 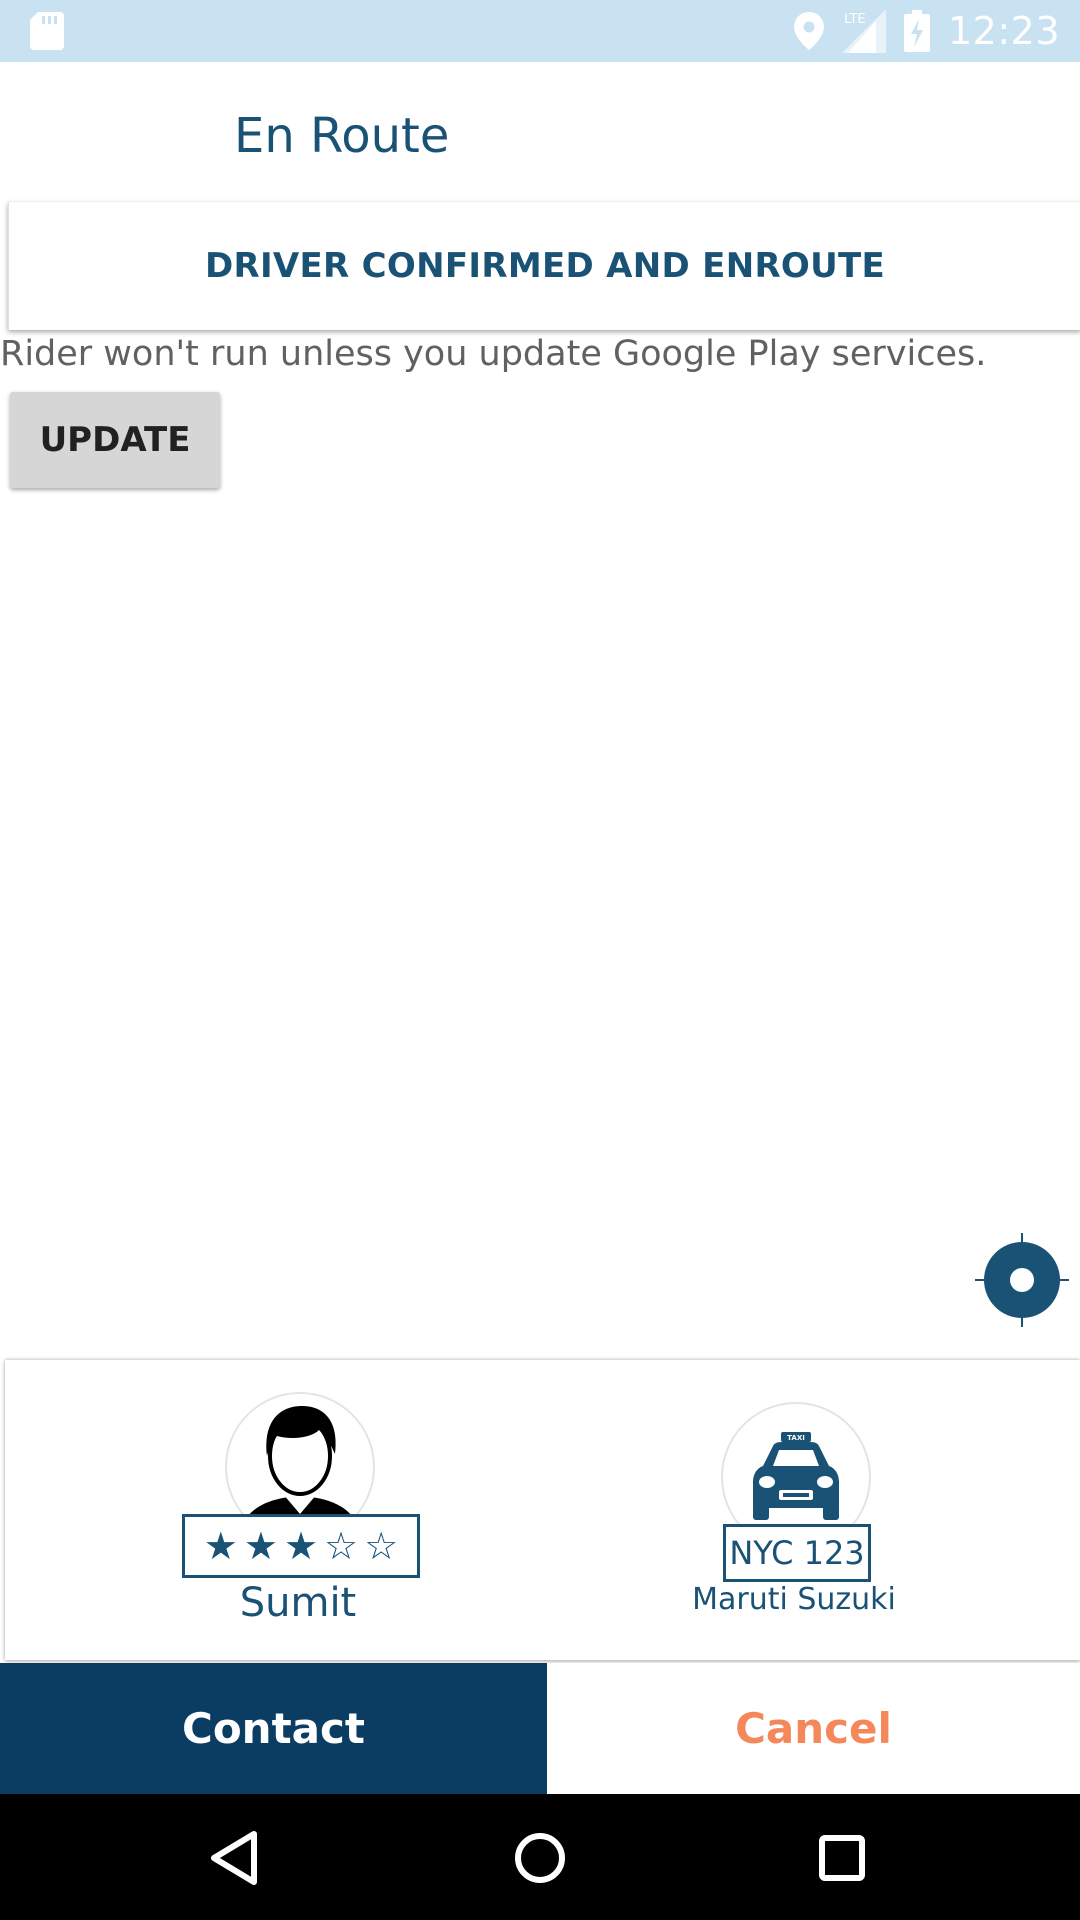 I want to click on signal-icon: LTE, so click(x=863, y=31).